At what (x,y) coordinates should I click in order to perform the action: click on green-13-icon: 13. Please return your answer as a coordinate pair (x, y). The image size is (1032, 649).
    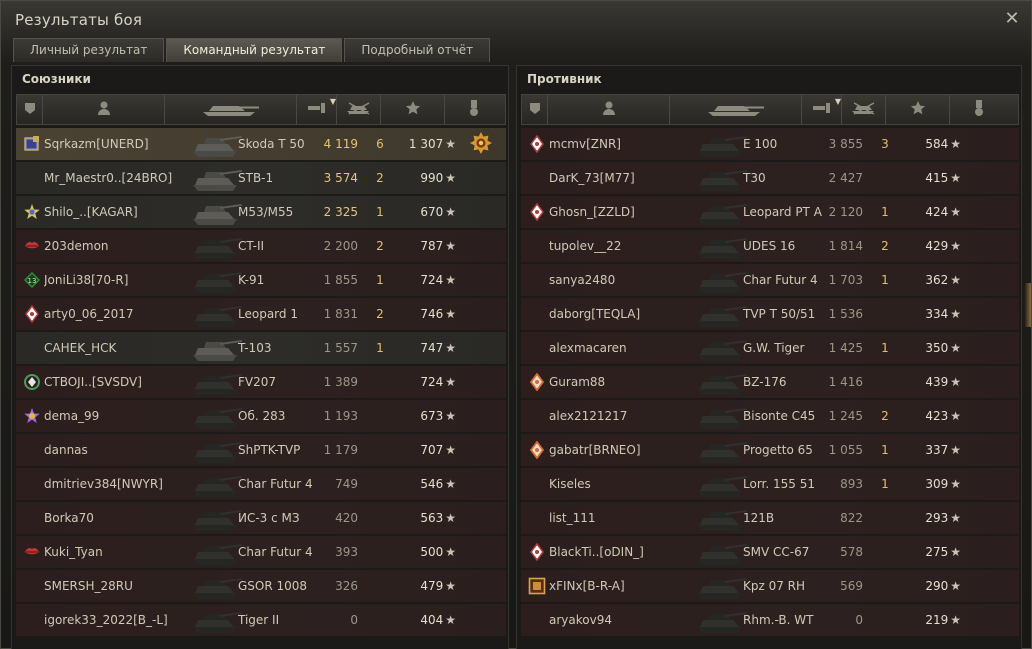
    Looking at the image, I should click on (32, 280).